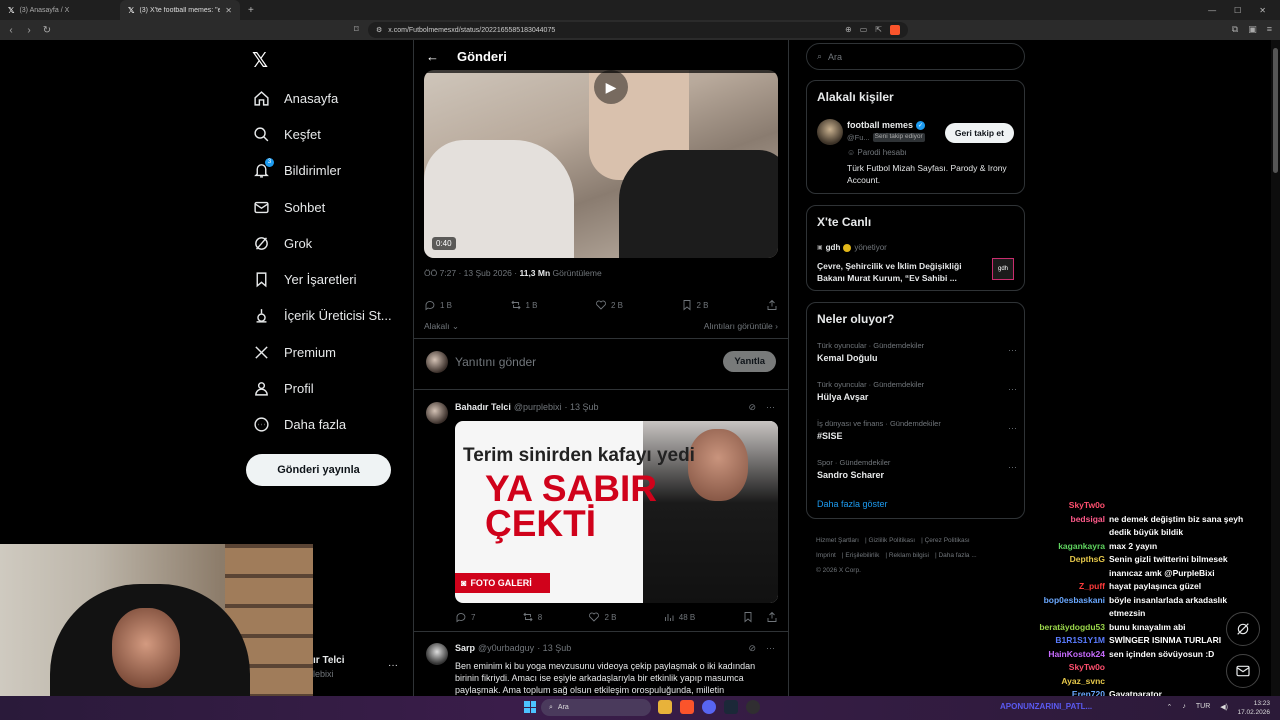 Image resolution: width=1280 pixels, height=720 pixels. Describe the element at coordinates (596, 707) in the screenshot. I see `taskbar-search: ⌕ Ara` at that location.